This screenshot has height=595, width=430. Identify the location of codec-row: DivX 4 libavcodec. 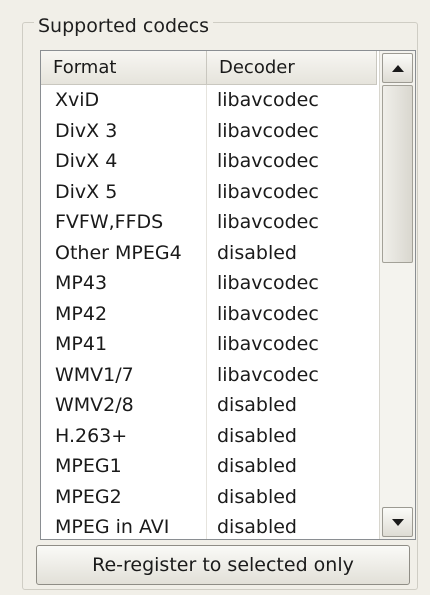
(209, 161).